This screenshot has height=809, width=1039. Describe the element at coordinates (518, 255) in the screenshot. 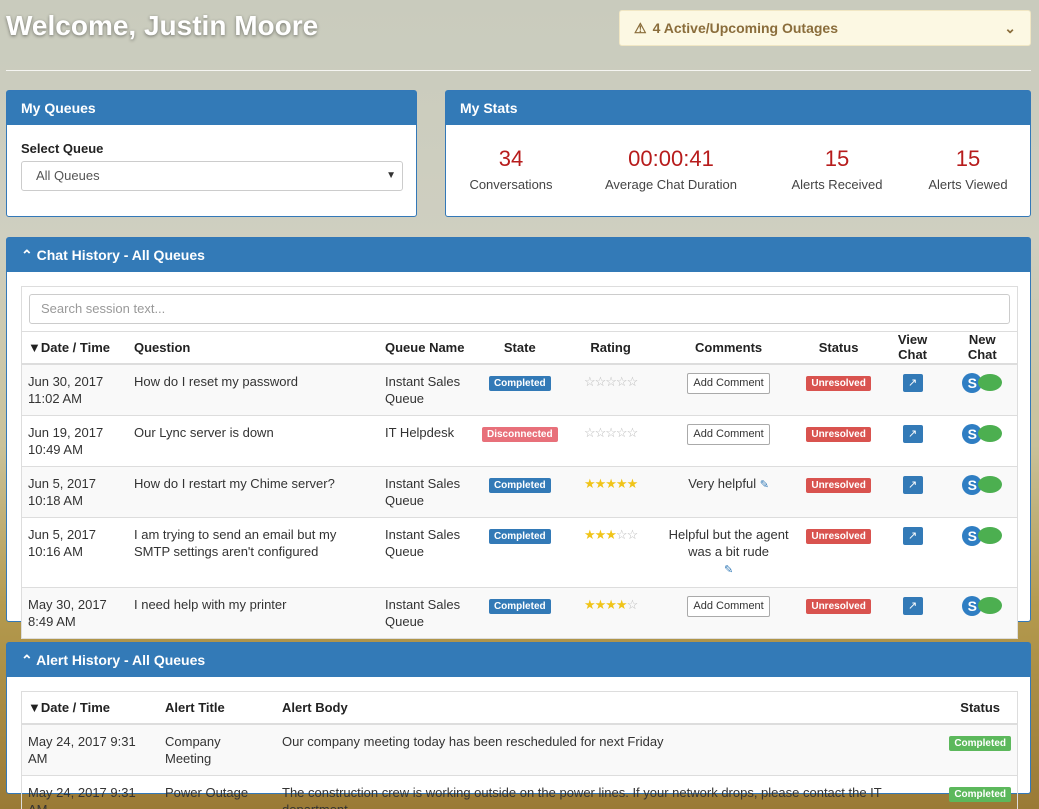

I see `chat-history-toggle: ⌃ Chat History - All Queues` at that location.